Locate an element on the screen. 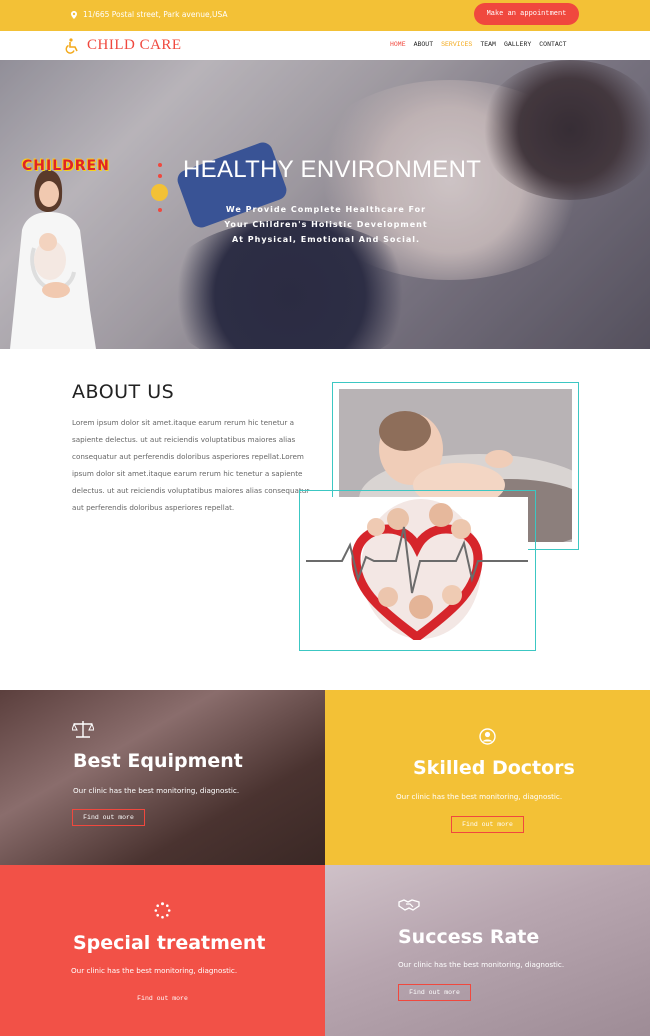 The height and width of the screenshot is (1036, 650). nav-item-contact: CONTACT is located at coordinates (552, 44).